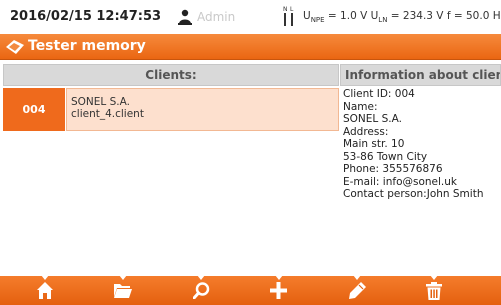 This screenshot has width=501, height=305. I want to click on info-line: Phone: 355576876, so click(393, 169).